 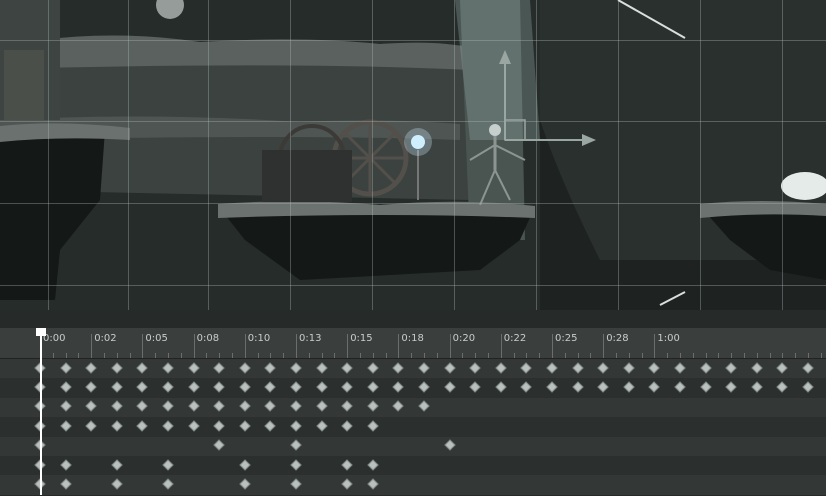 I want to click on playhead-handle, so click(x=41, y=332).